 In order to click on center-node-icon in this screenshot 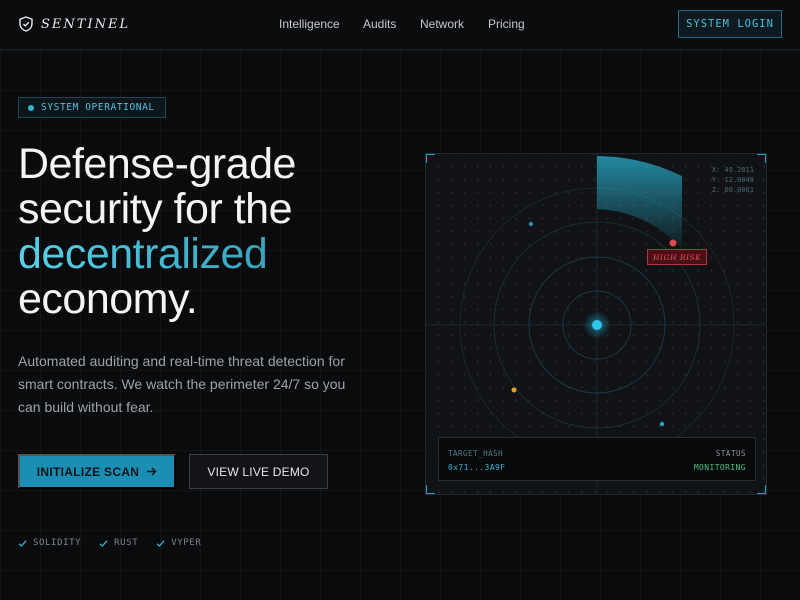, I will do `click(597, 325)`.